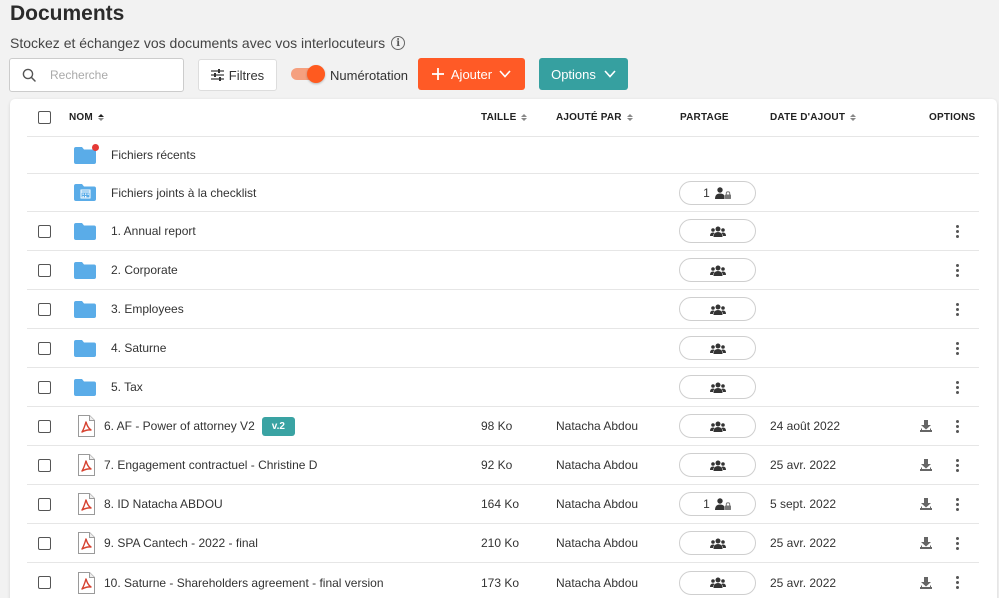  I want to click on search-box, so click(96, 75).